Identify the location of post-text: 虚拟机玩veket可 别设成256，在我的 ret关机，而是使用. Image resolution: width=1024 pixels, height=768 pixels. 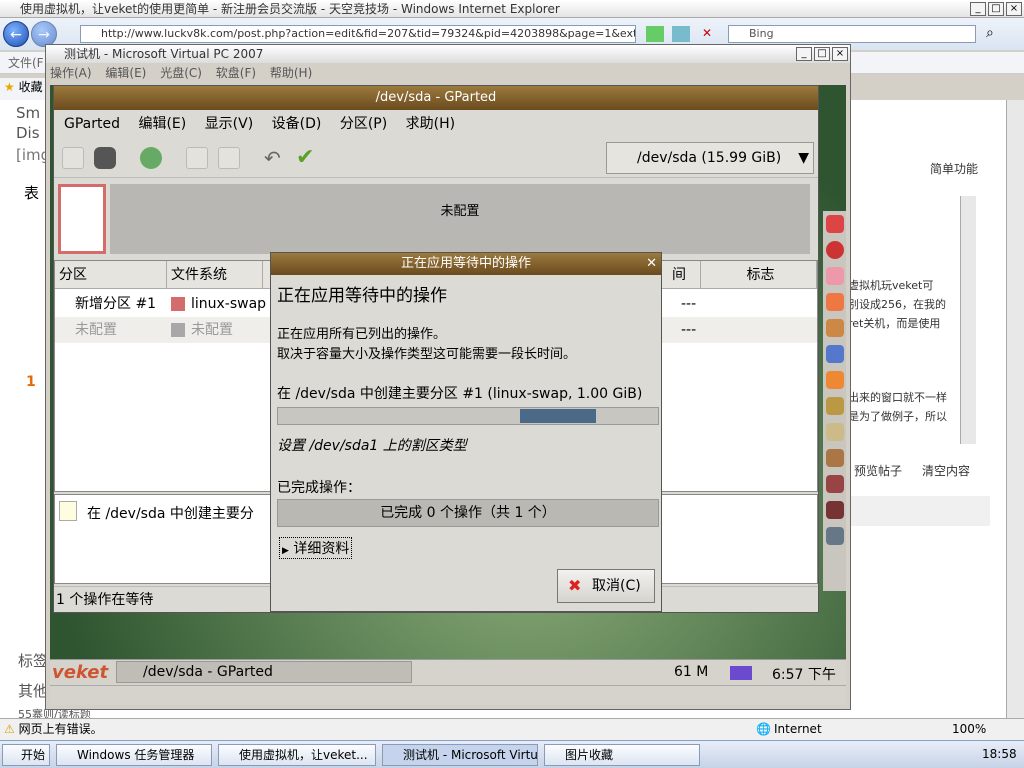
(902, 304).